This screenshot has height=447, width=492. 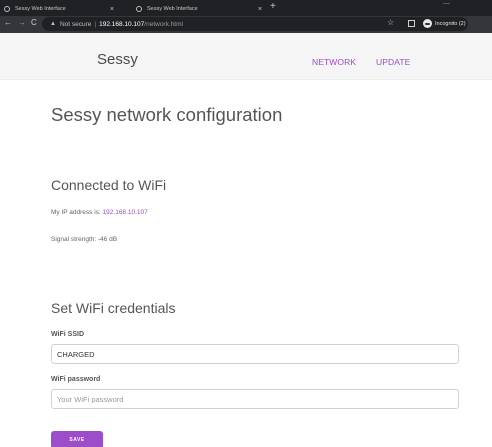 What do you see at coordinates (77, 439) in the screenshot?
I see `save-button: SAVE` at bounding box center [77, 439].